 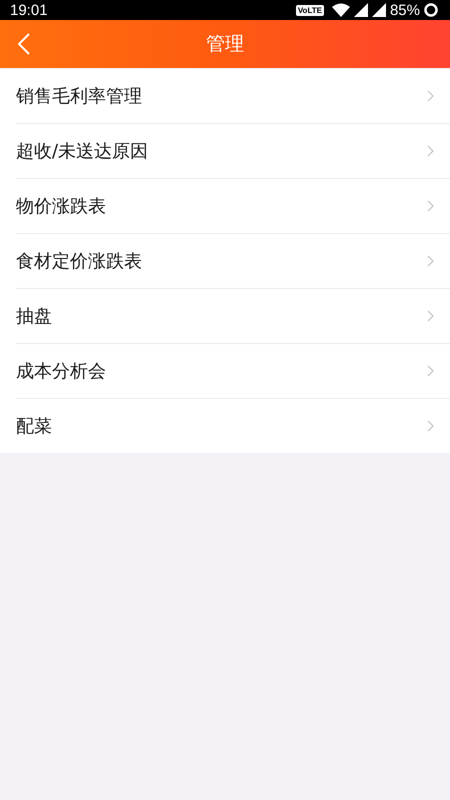 I want to click on chevron-left-icon, so click(x=24, y=44).